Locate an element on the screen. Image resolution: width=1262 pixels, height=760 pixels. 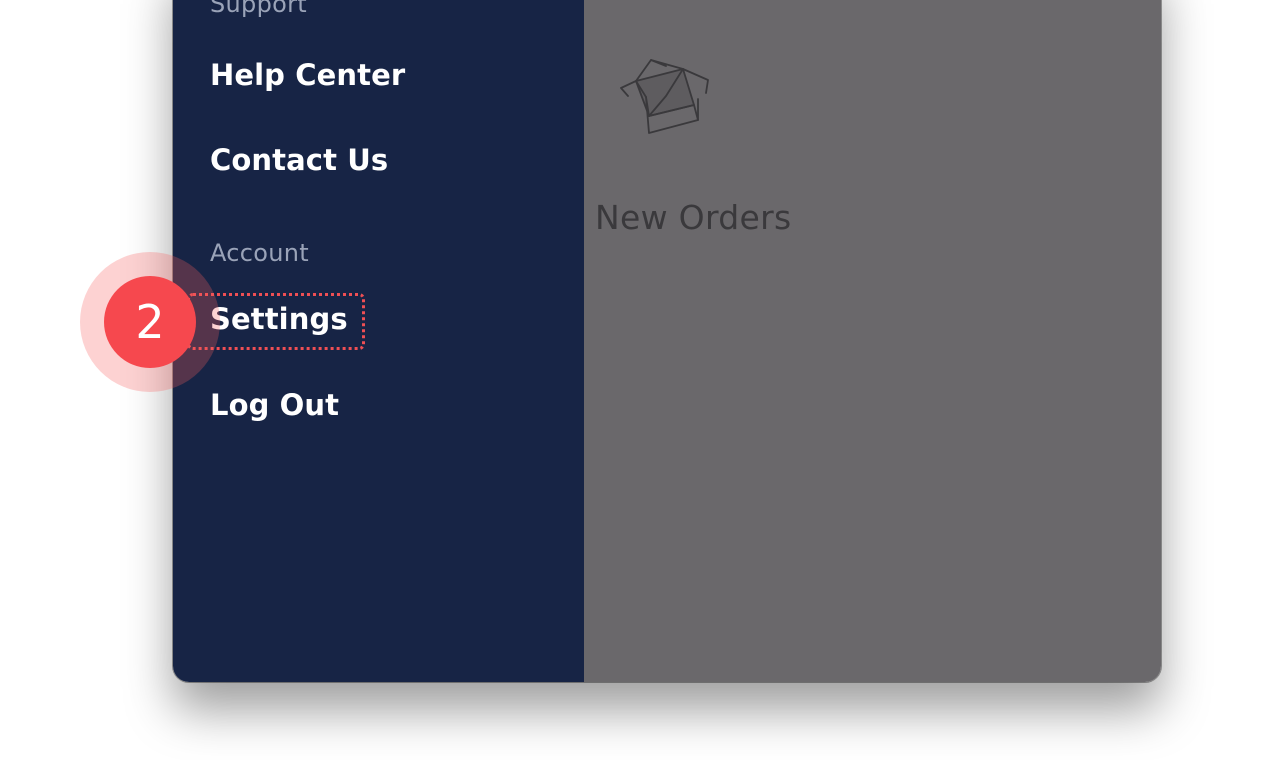
menu-item-help-center: Help Center is located at coordinates (307, 75).